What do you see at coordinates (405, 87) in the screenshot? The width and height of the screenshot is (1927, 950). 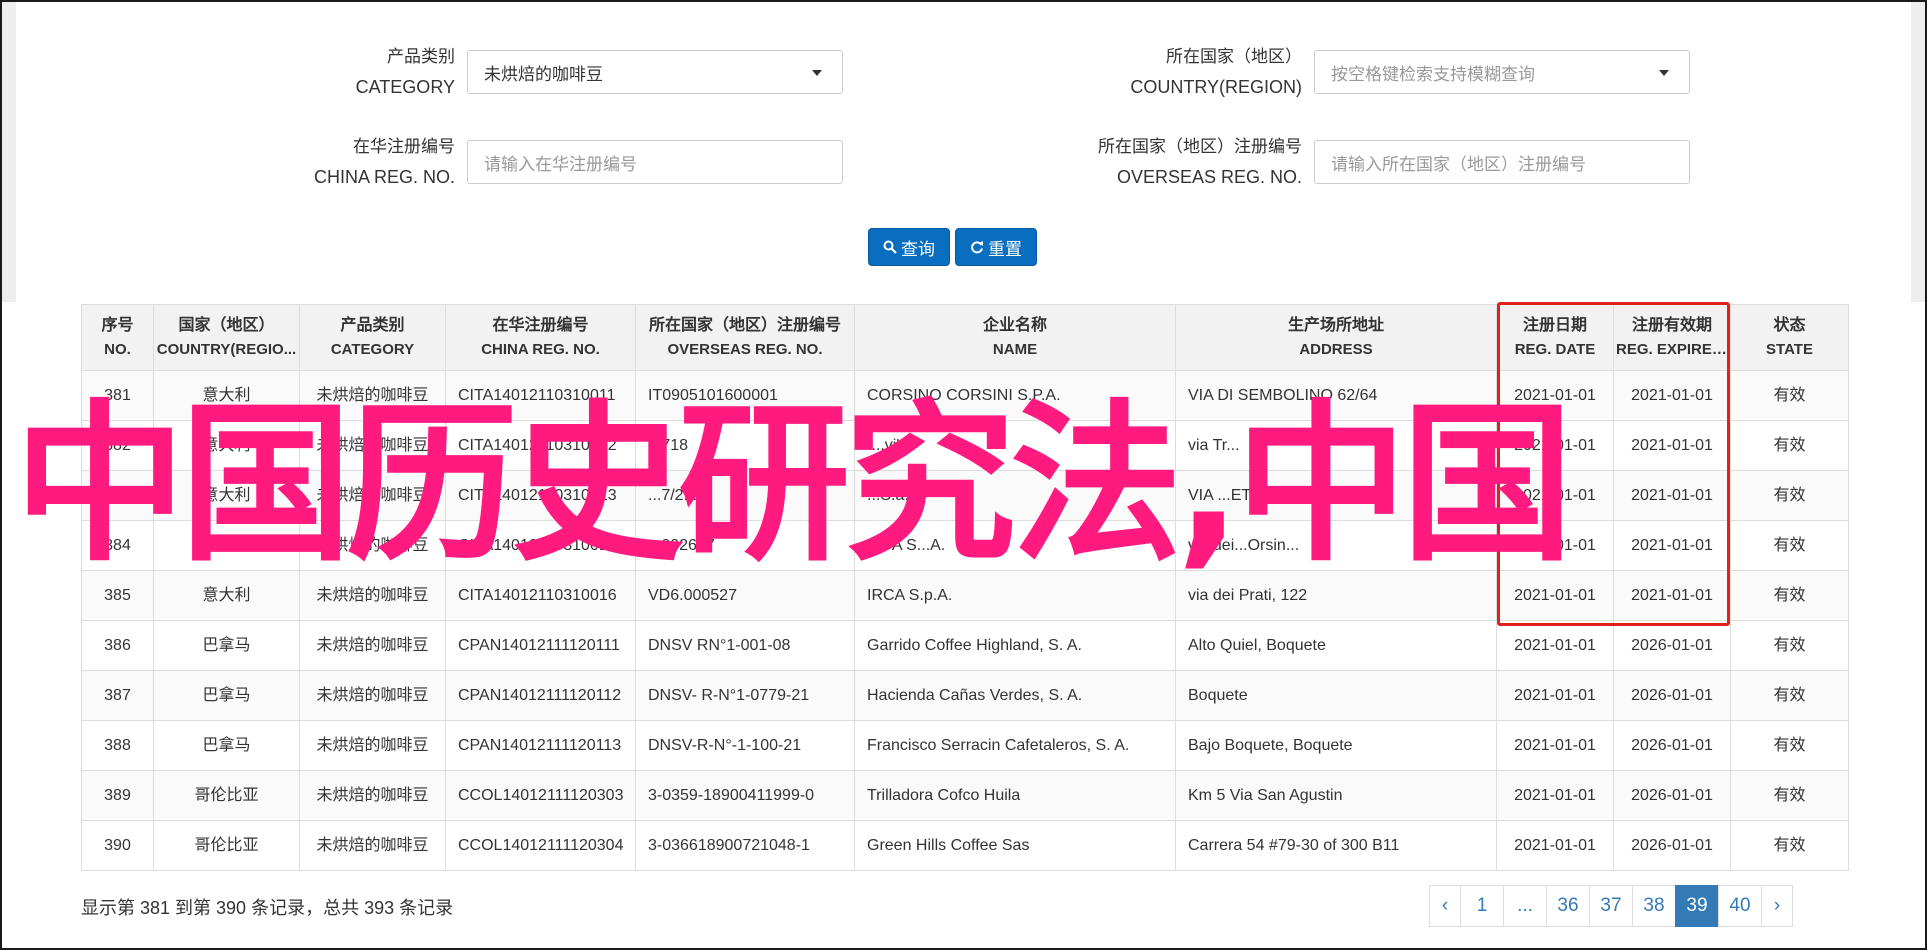 I see `category-label-en: CATEGORY` at bounding box center [405, 87].